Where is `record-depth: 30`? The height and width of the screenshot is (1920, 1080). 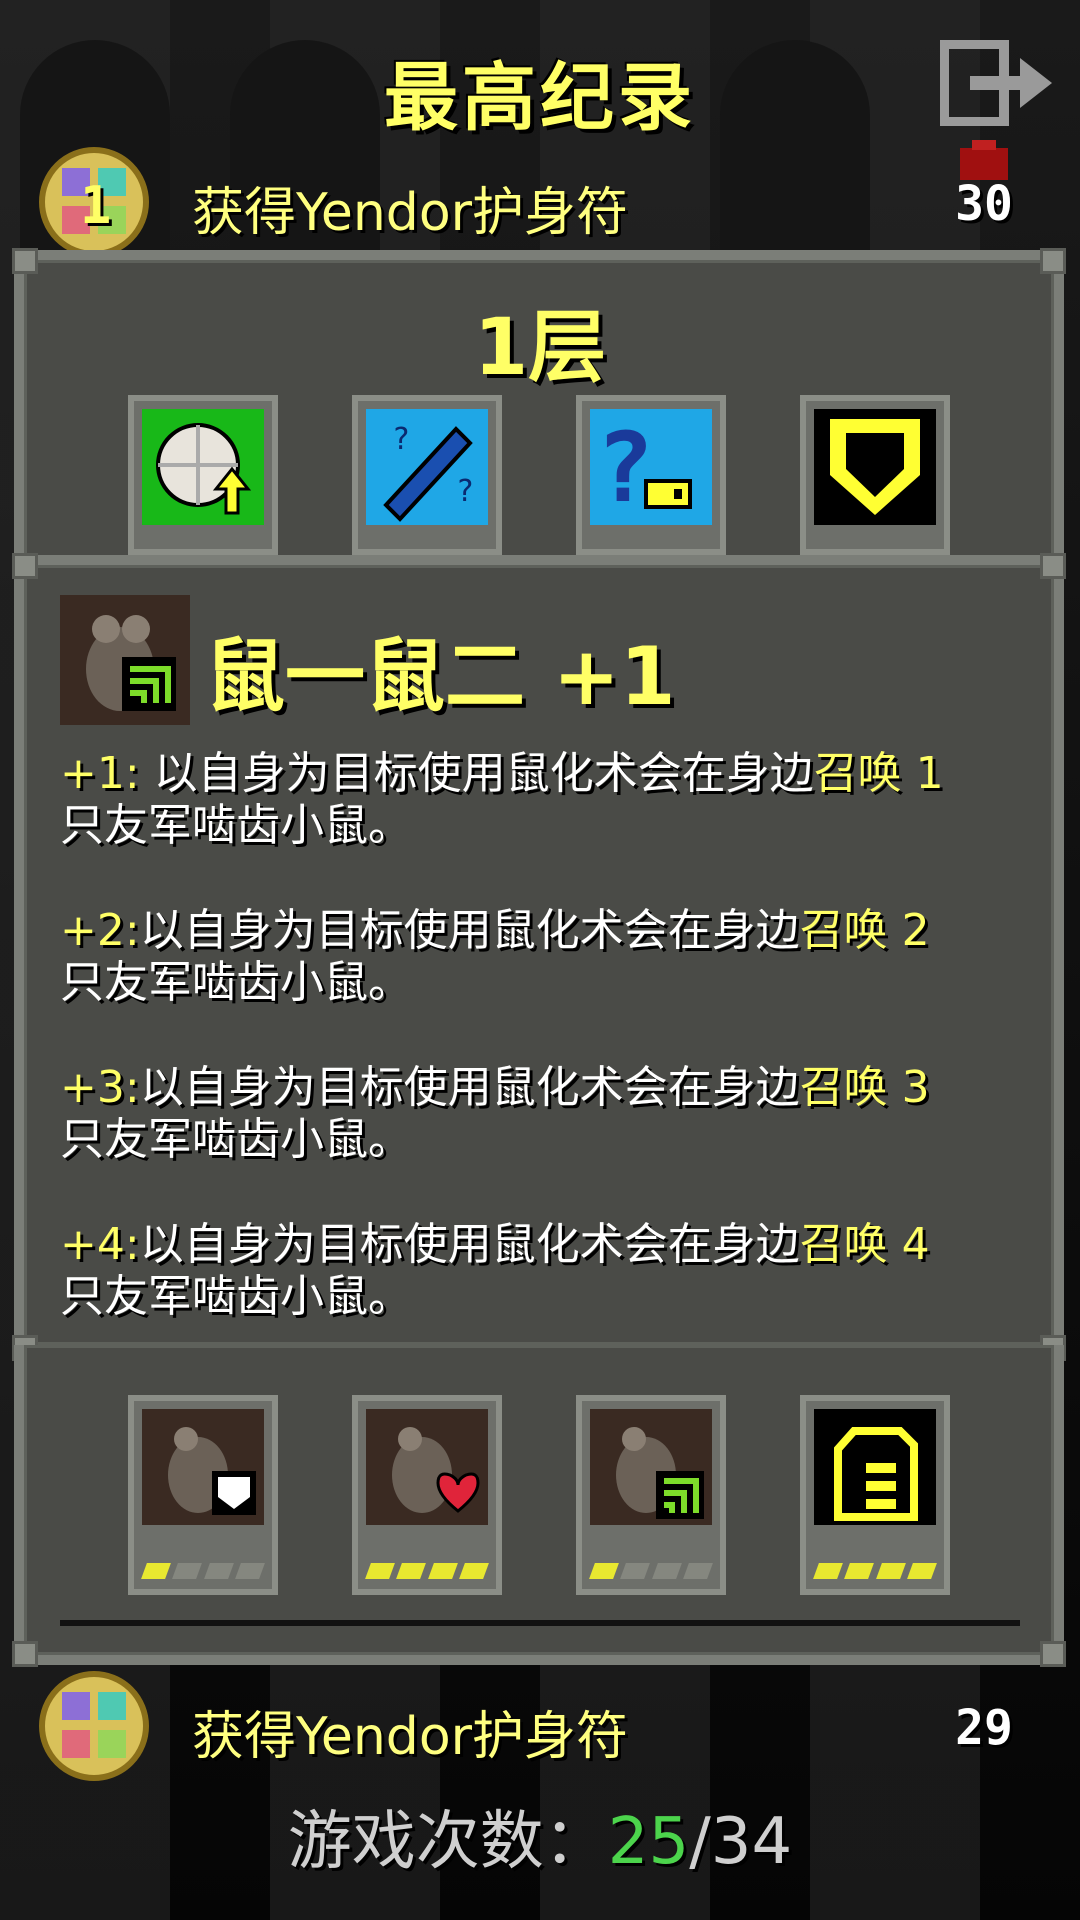
record-depth: 30 is located at coordinates (984, 204).